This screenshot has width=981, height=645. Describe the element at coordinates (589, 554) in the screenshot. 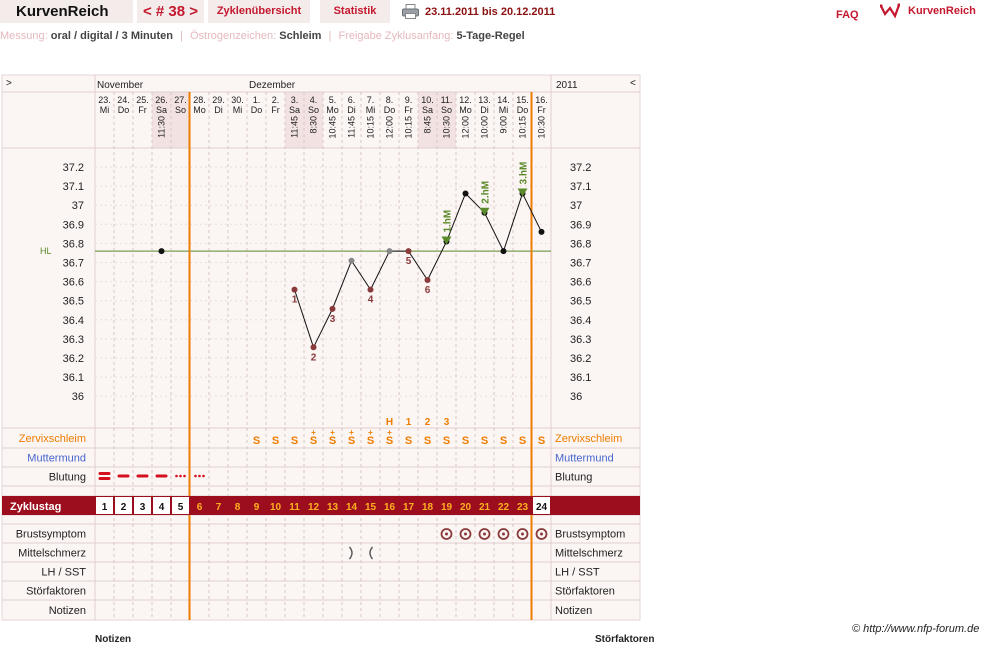

I see `row-label-right-midpain: Mittelschmerz` at that location.